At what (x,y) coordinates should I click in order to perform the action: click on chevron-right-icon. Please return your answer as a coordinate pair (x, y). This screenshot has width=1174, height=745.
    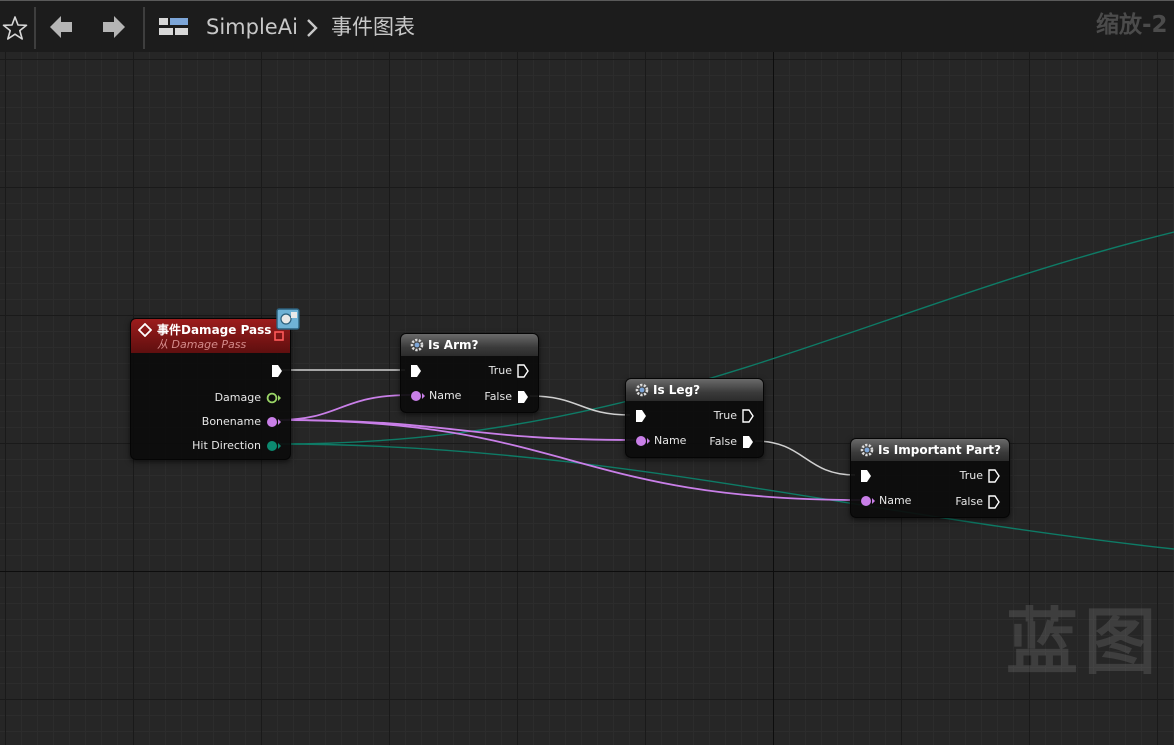
    Looking at the image, I should click on (312, 28).